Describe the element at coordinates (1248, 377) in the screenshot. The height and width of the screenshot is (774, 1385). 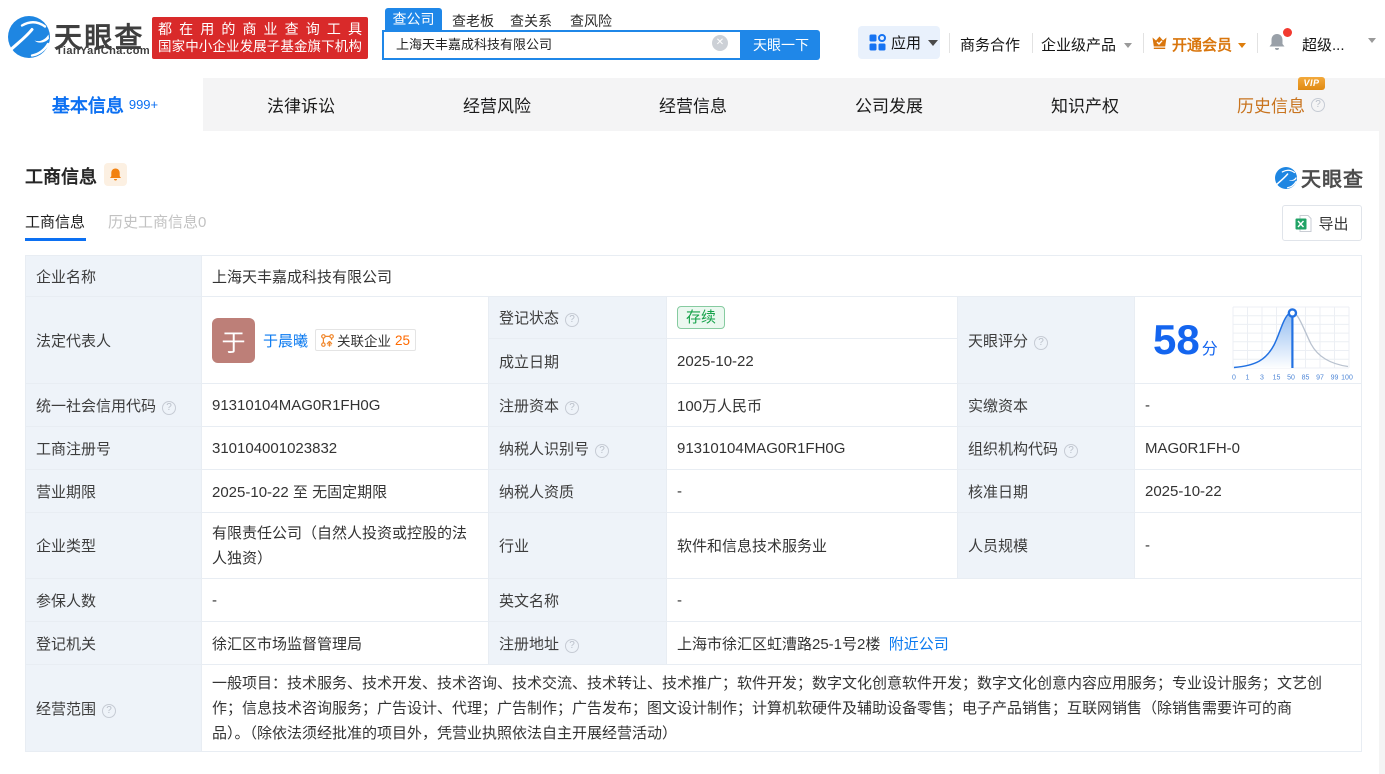
I see `svg-text: 1` at that location.